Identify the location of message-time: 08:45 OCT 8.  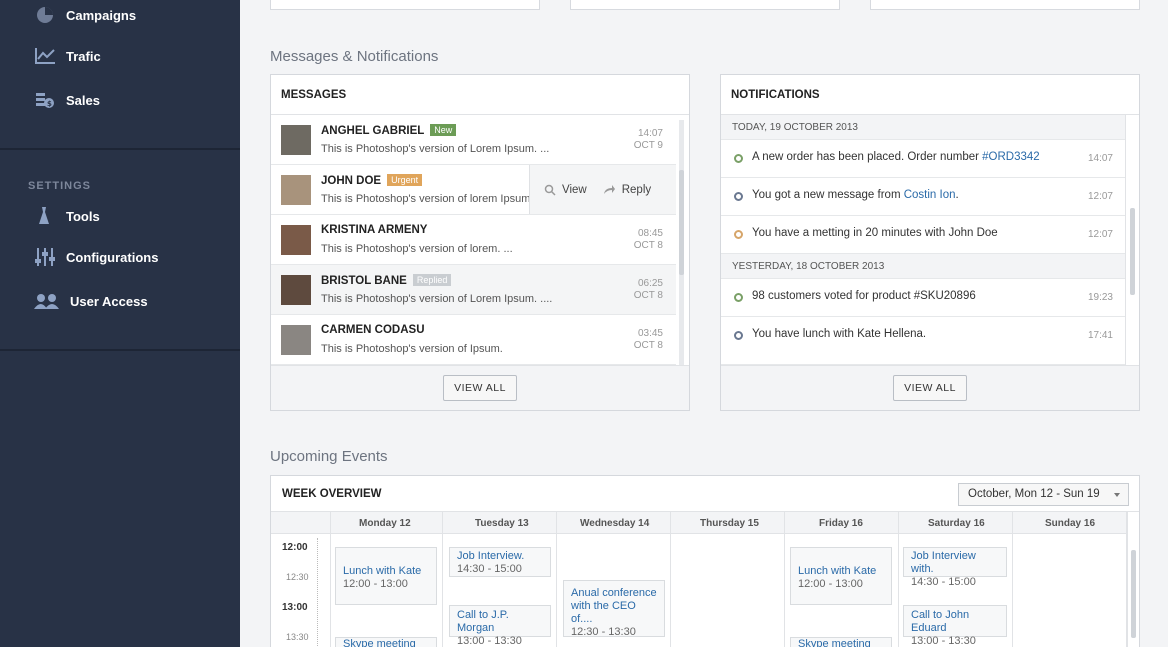
(648, 239).